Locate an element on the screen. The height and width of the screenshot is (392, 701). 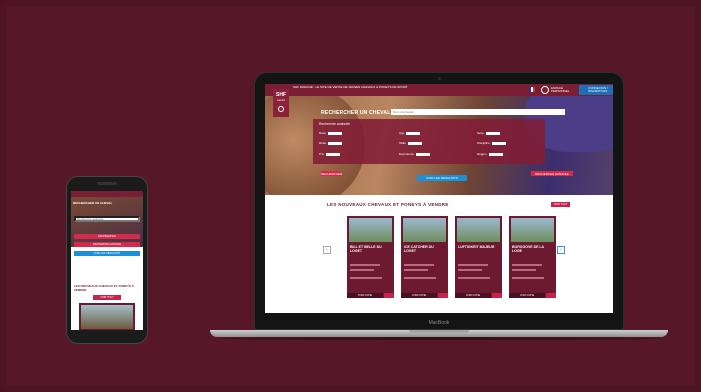
phone-header is located at coordinates (107, 194).